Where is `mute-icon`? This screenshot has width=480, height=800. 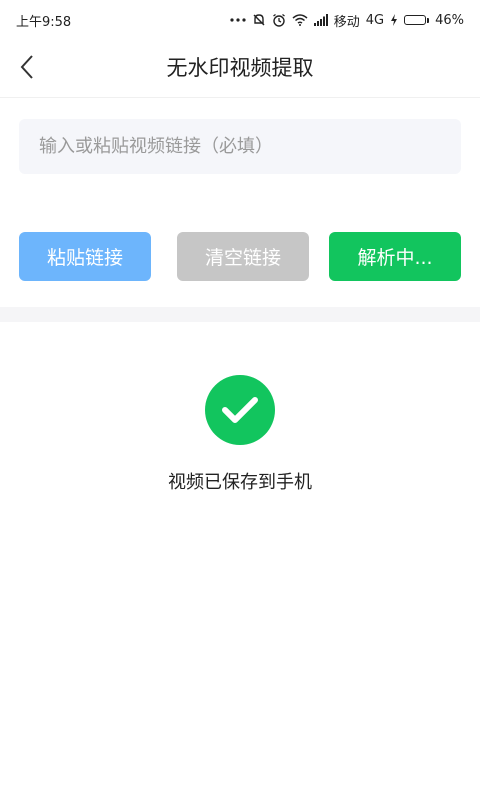
mute-icon is located at coordinates (259, 20).